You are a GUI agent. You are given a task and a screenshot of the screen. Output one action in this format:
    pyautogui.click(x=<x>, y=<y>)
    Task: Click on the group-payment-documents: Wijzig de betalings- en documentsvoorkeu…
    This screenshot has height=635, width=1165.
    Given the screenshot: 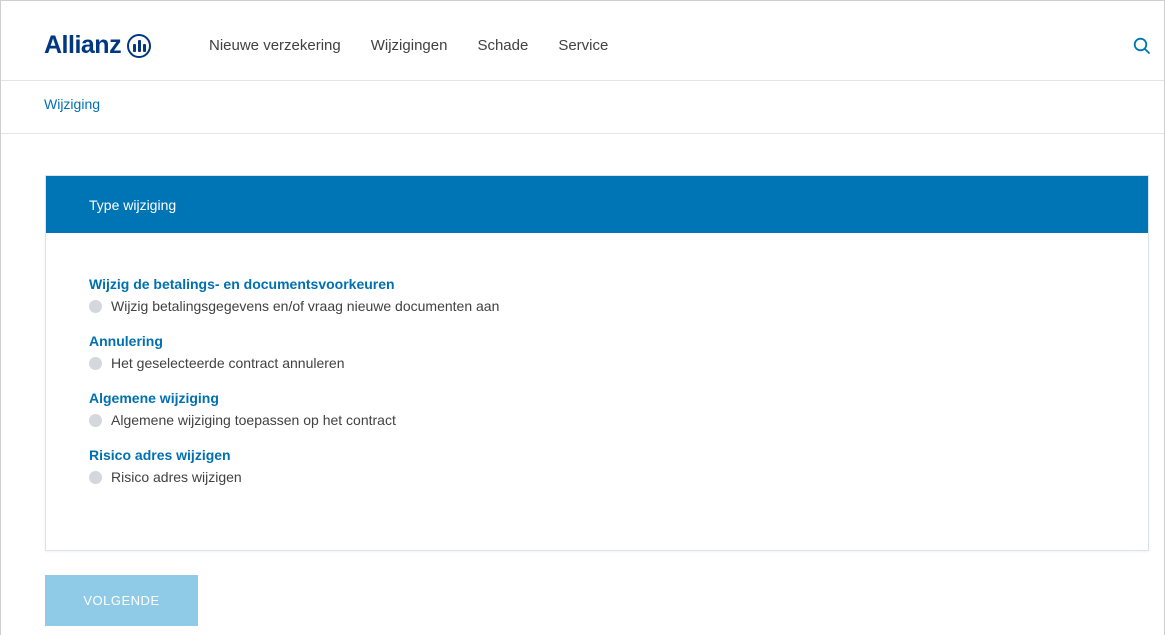 What is the action you would take?
    pyautogui.click(x=294, y=295)
    